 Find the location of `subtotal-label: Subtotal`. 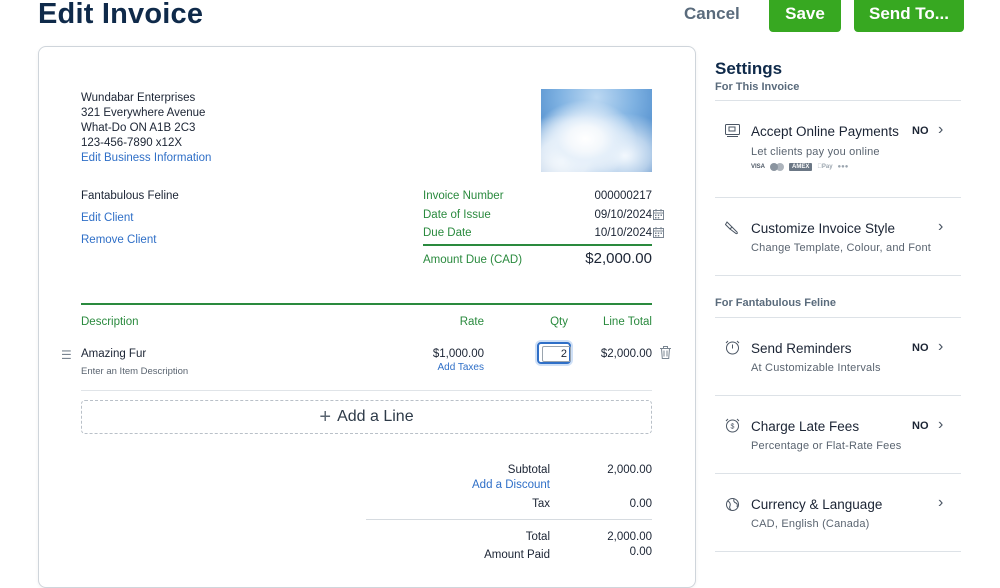

subtotal-label: Subtotal is located at coordinates (528, 470).